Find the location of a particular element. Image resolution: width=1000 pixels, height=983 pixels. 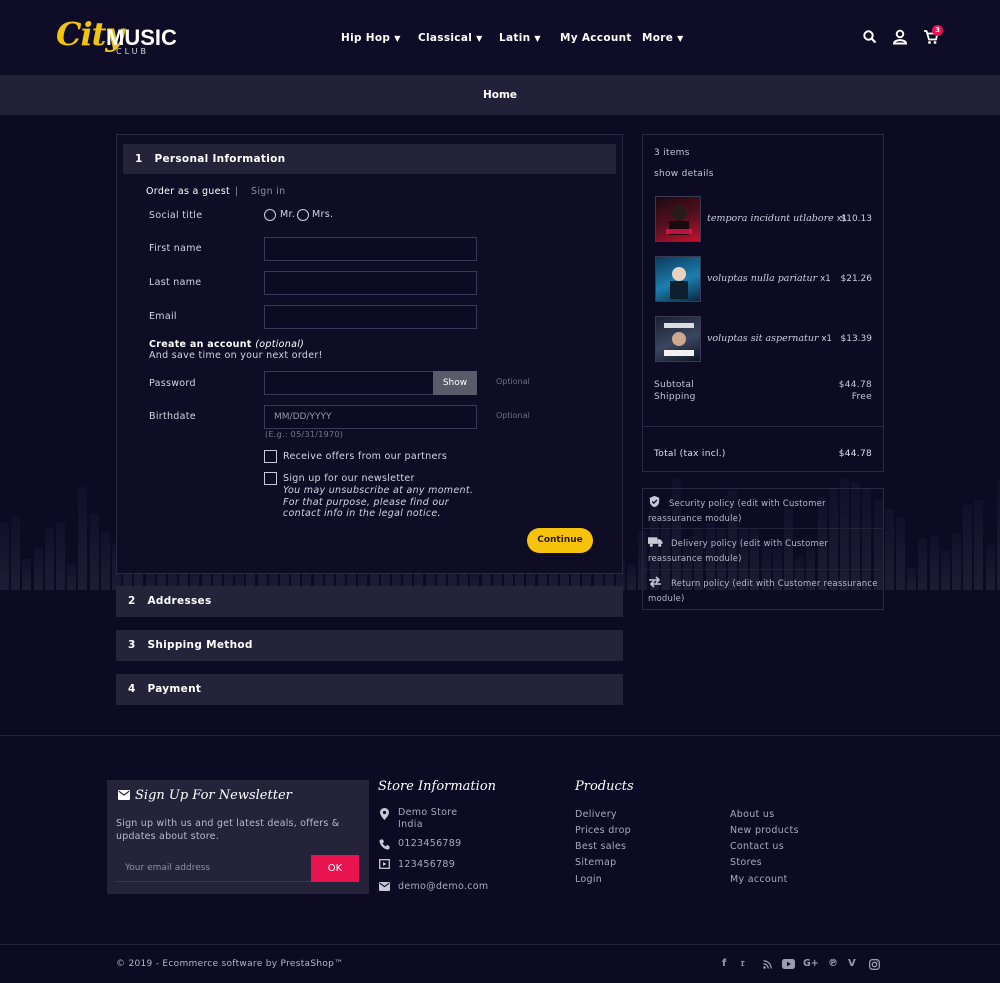

birthdate-optional-label: Optional is located at coordinates (513, 415).